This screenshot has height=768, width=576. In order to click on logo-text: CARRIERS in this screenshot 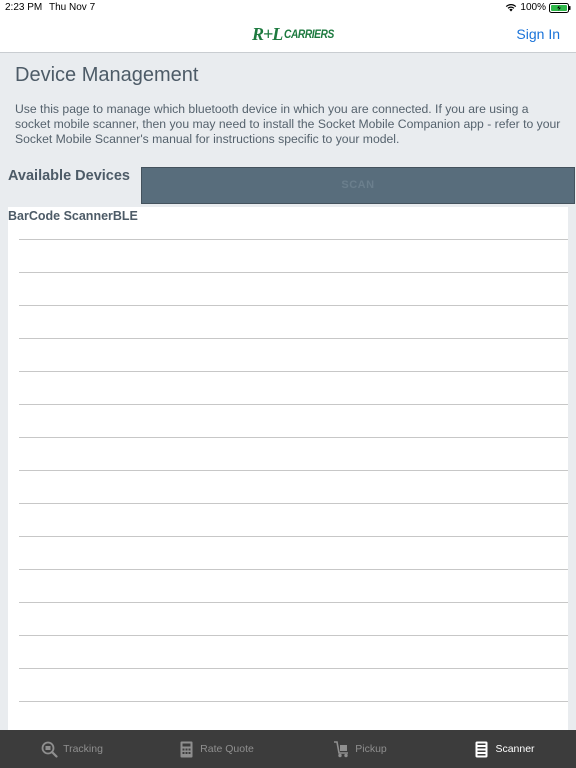, I will do `click(309, 34)`.